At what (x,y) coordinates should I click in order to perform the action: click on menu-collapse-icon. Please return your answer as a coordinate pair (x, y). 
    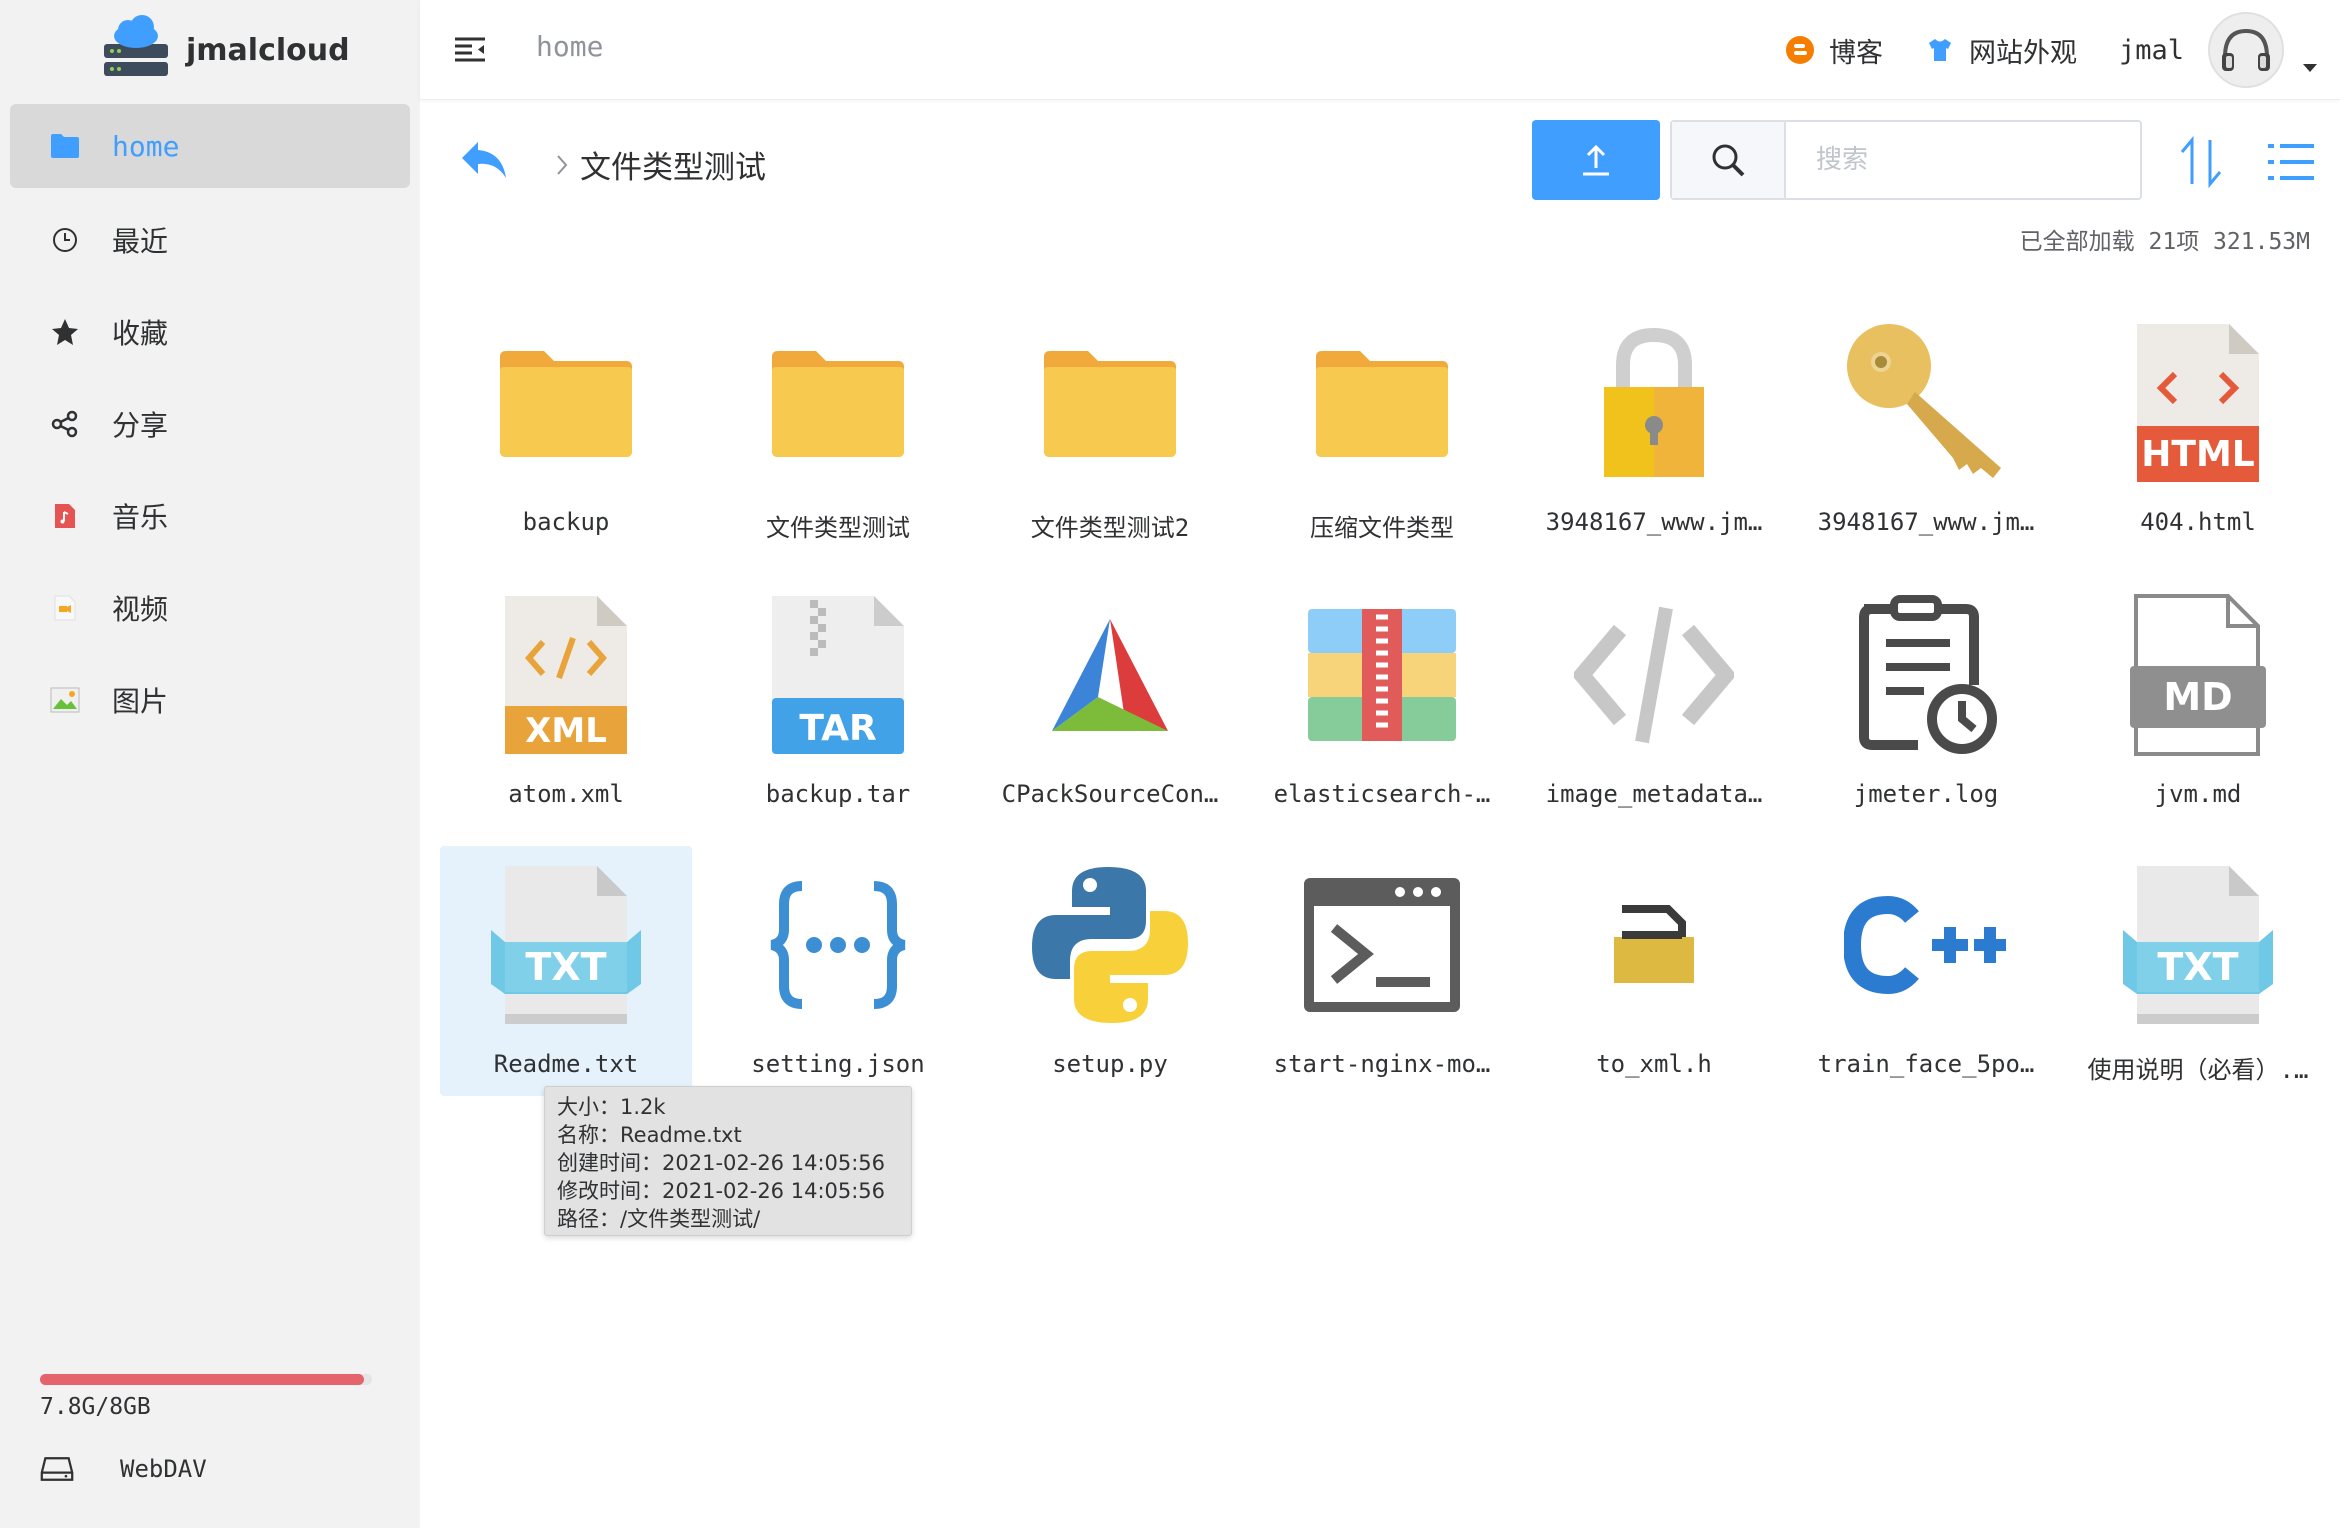
    Looking at the image, I should click on (470, 50).